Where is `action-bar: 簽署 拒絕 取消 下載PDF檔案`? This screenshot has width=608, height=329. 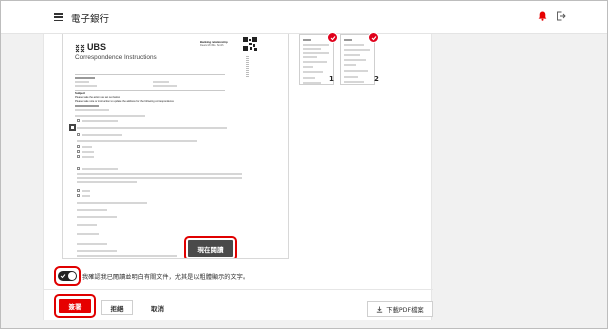
action-bar: 簽署 拒絕 取消 下載PDF檔案 is located at coordinates (238, 304).